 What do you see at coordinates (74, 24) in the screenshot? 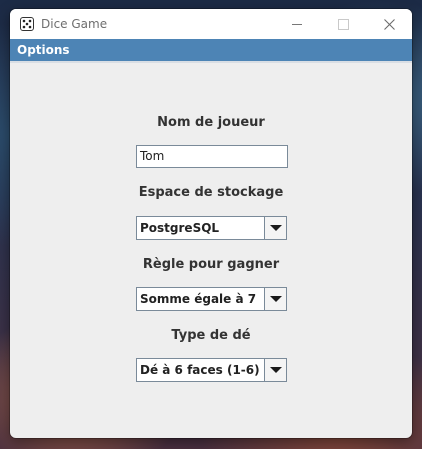
I see `window-title: Dice Game` at bounding box center [74, 24].